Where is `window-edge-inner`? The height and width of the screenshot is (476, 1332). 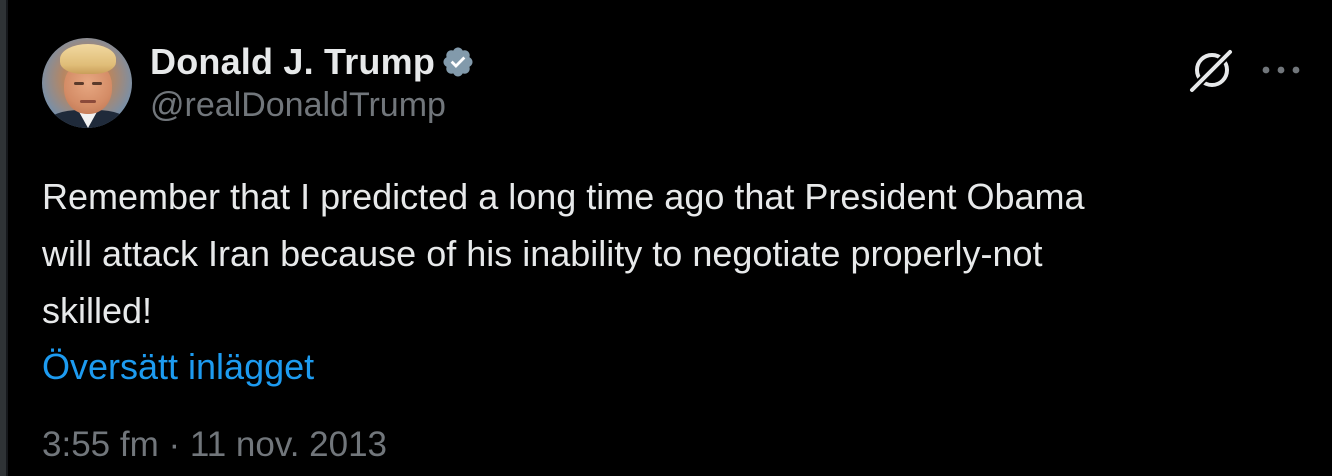 window-edge-inner is located at coordinates (7, 238).